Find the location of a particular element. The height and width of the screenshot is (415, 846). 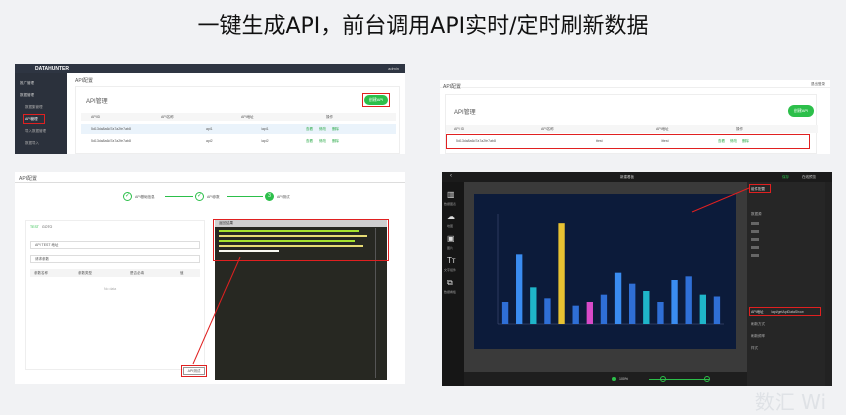

row-addr: /api1 is located at coordinates (265, 129).